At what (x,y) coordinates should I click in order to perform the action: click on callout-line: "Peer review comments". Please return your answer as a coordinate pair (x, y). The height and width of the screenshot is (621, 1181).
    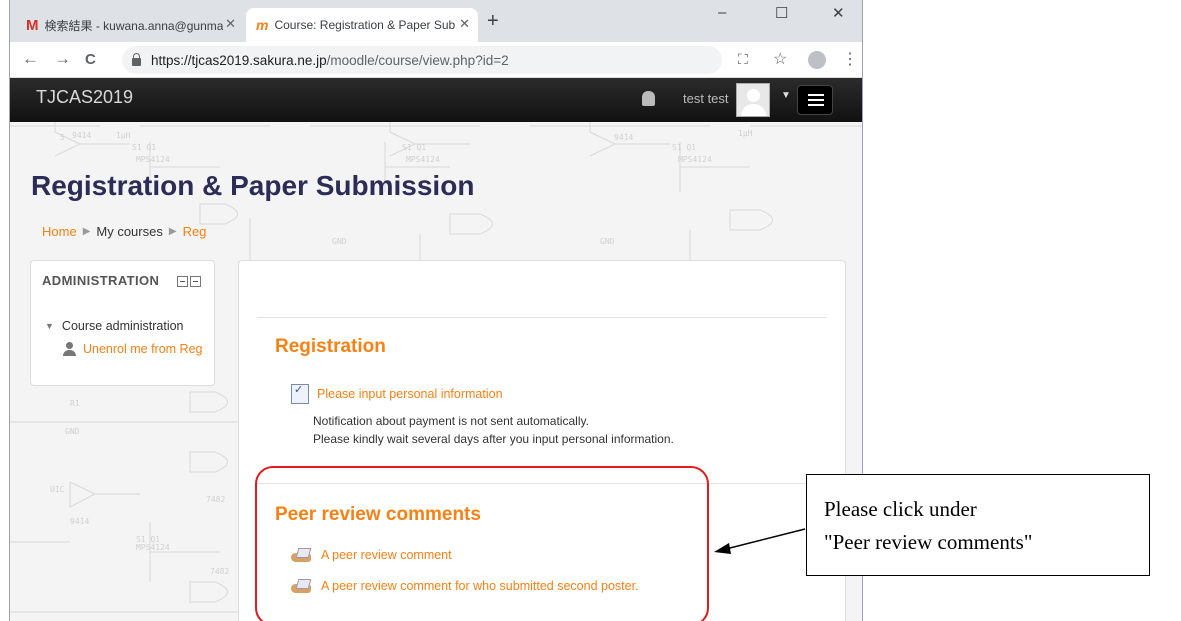
    Looking at the image, I should click on (928, 542).